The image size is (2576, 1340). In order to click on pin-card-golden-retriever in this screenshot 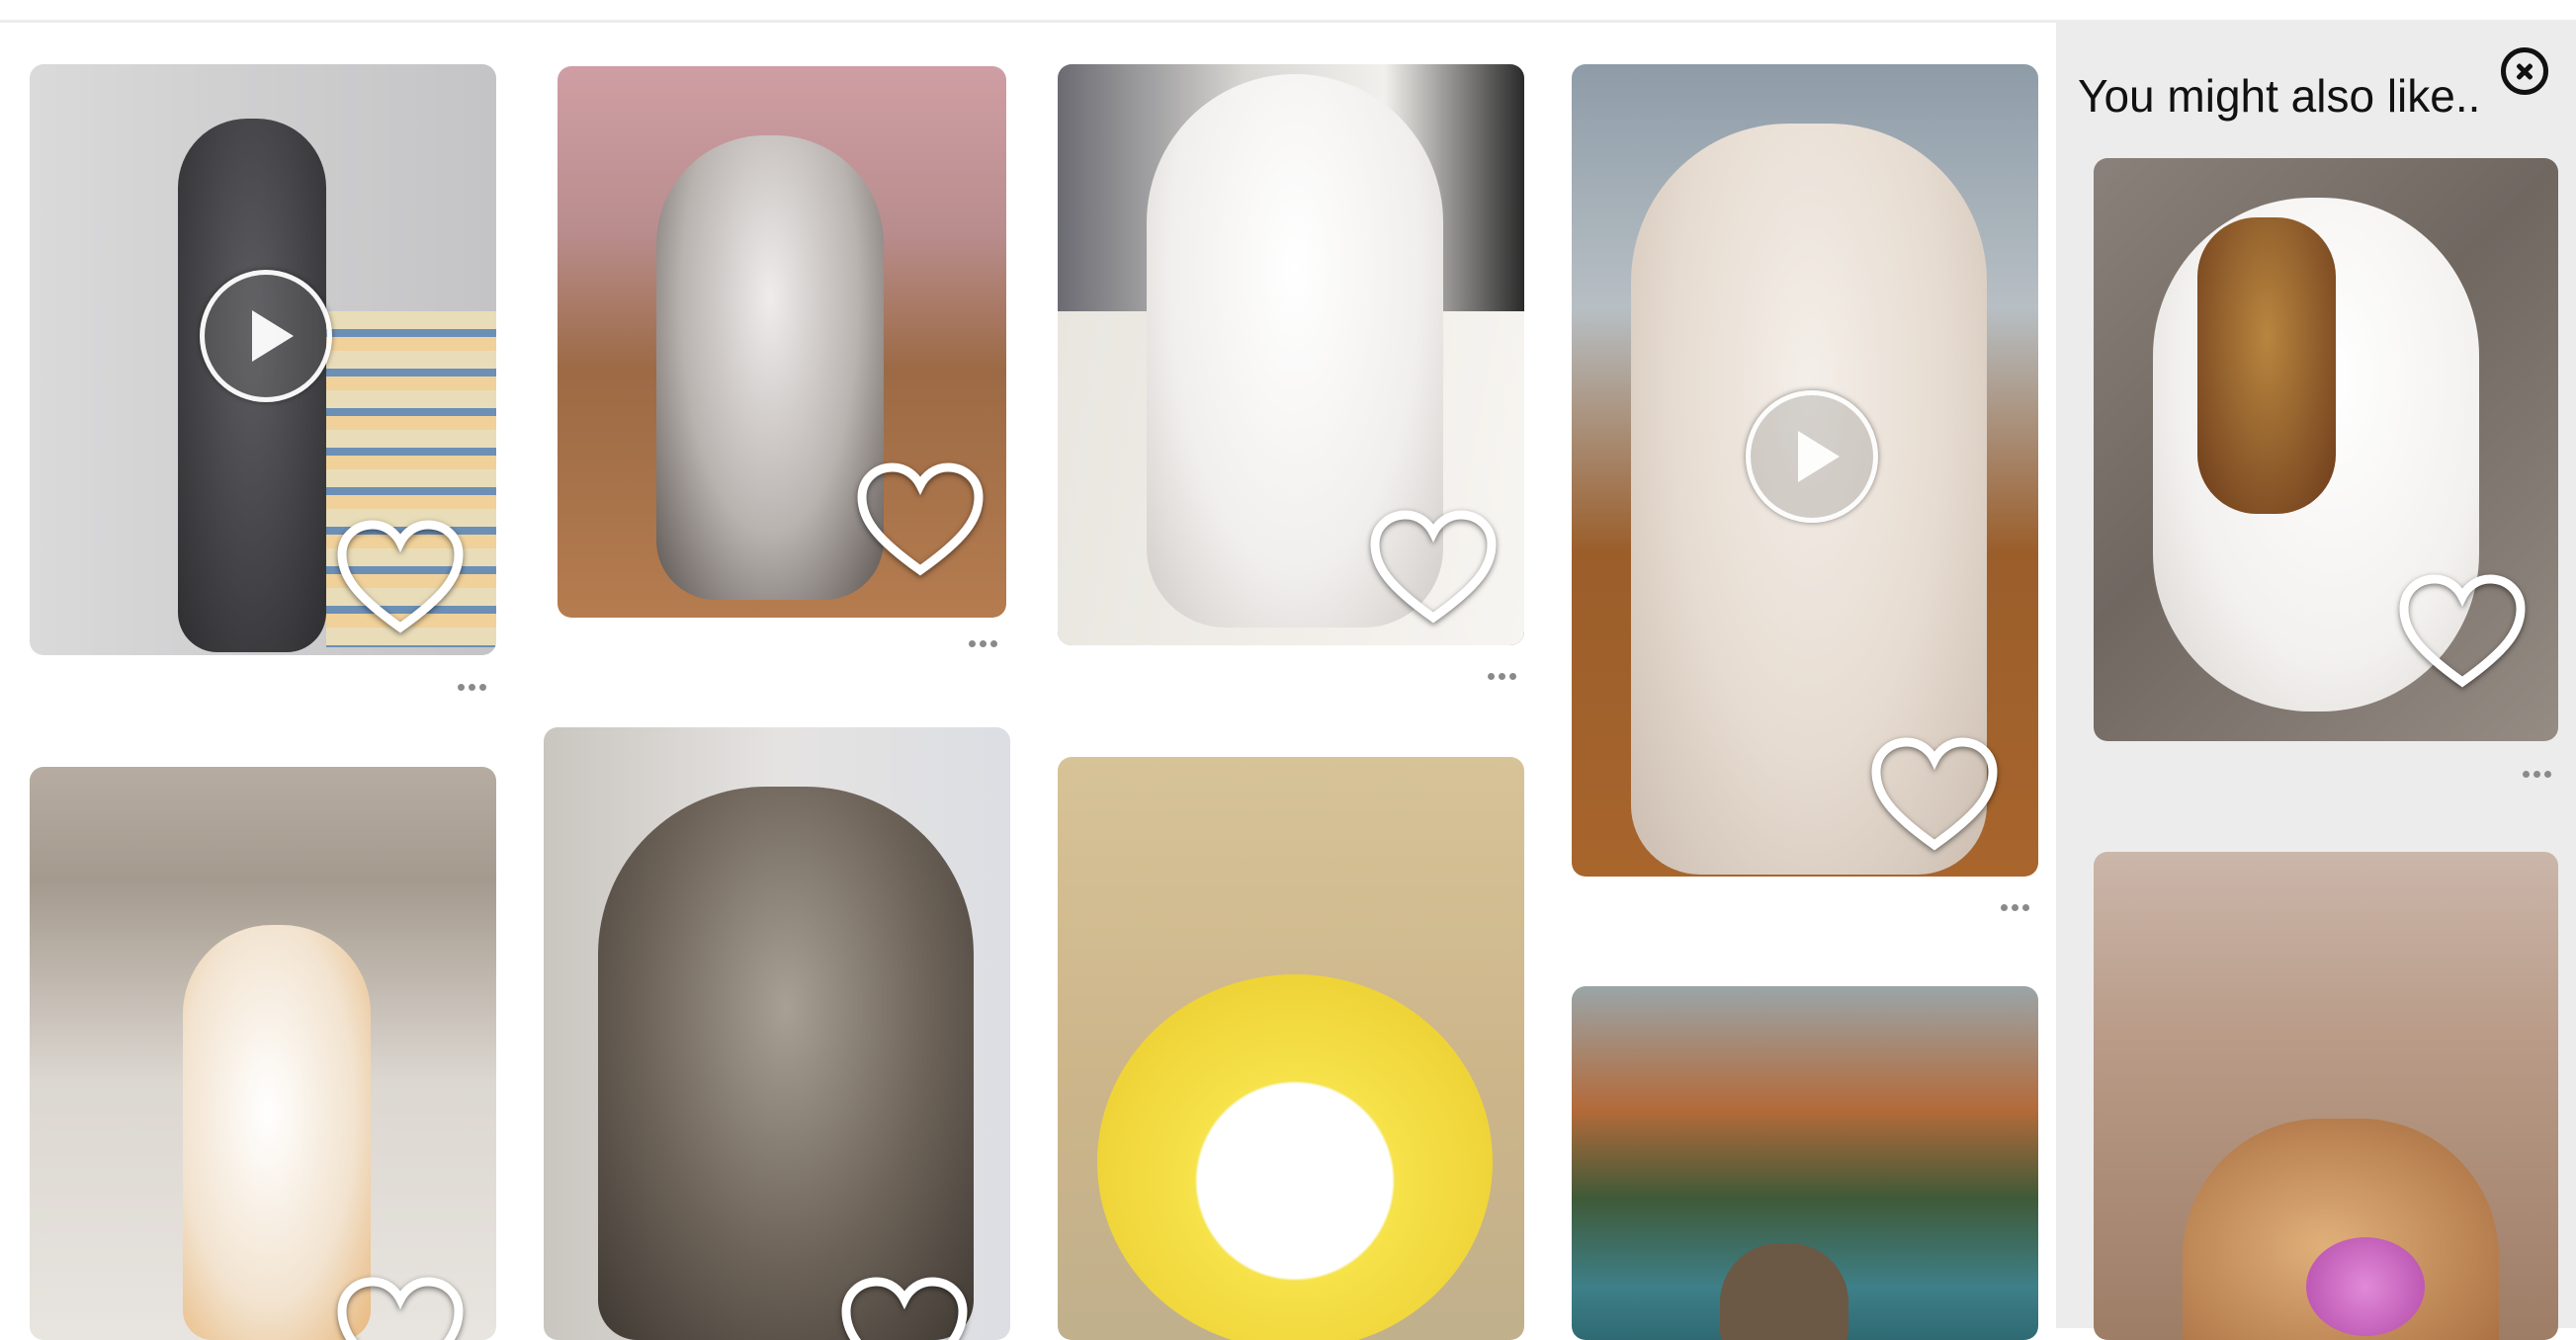, I will do `click(2326, 1096)`.